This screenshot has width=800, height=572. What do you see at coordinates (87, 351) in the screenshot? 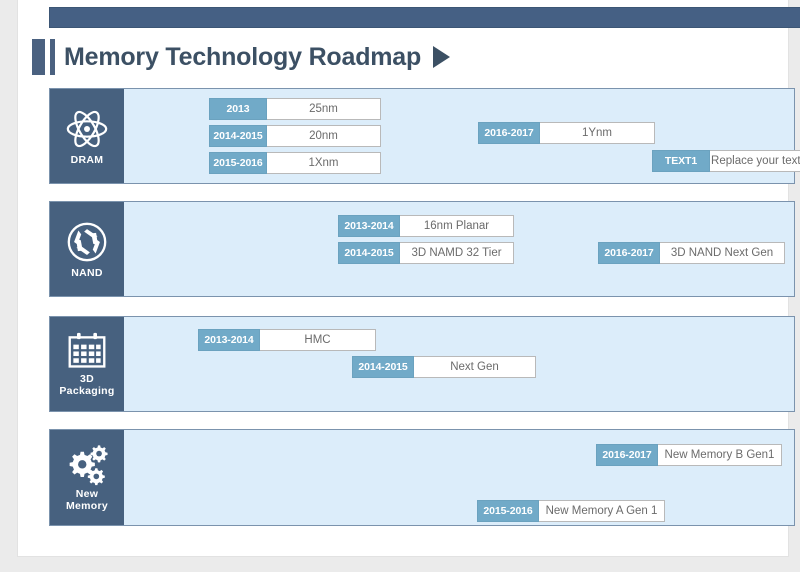
I see `calendar-icon` at bounding box center [87, 351].